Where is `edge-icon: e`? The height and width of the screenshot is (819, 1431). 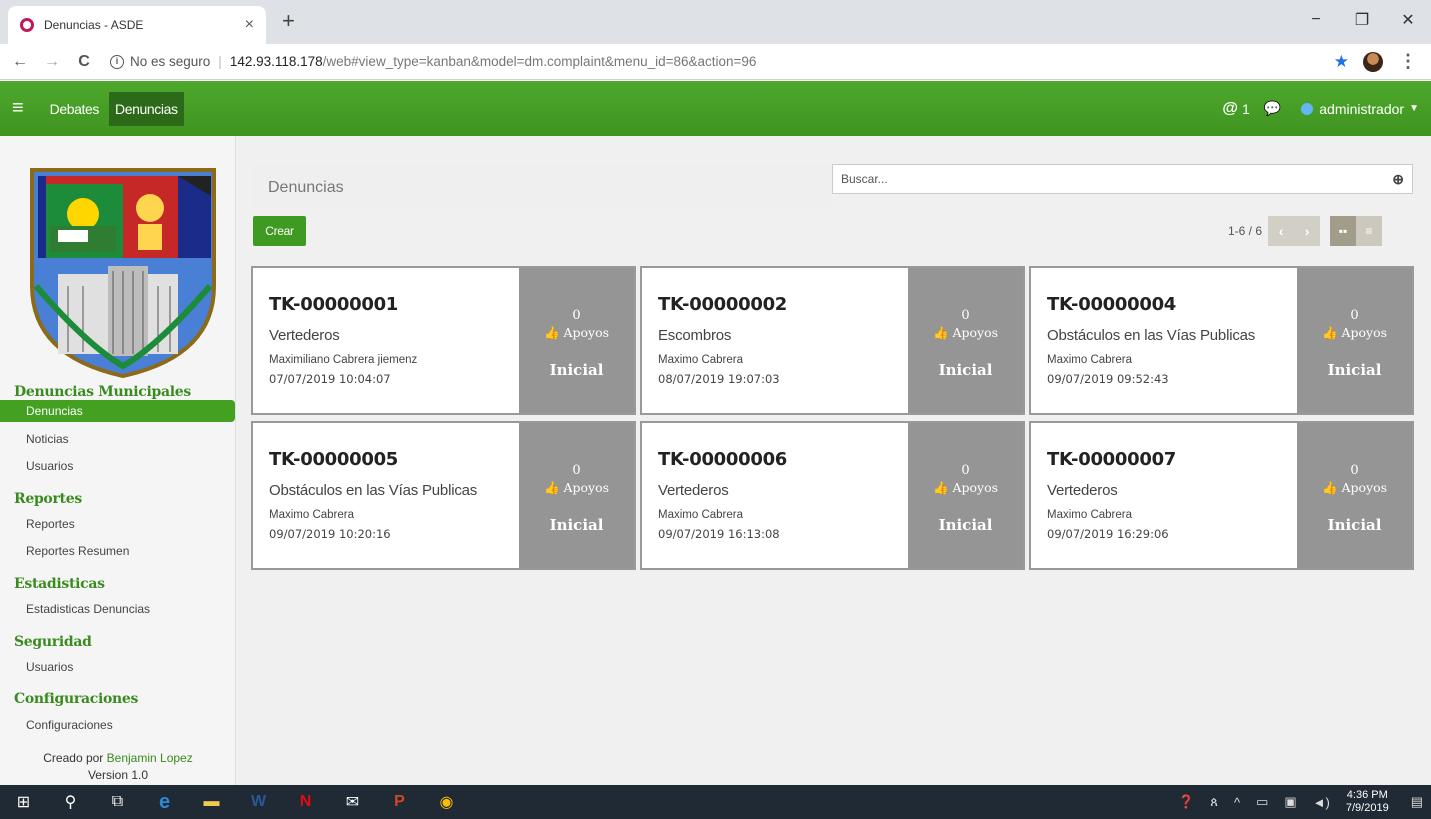
edge-icon: e is located at coordinates (164, 802).